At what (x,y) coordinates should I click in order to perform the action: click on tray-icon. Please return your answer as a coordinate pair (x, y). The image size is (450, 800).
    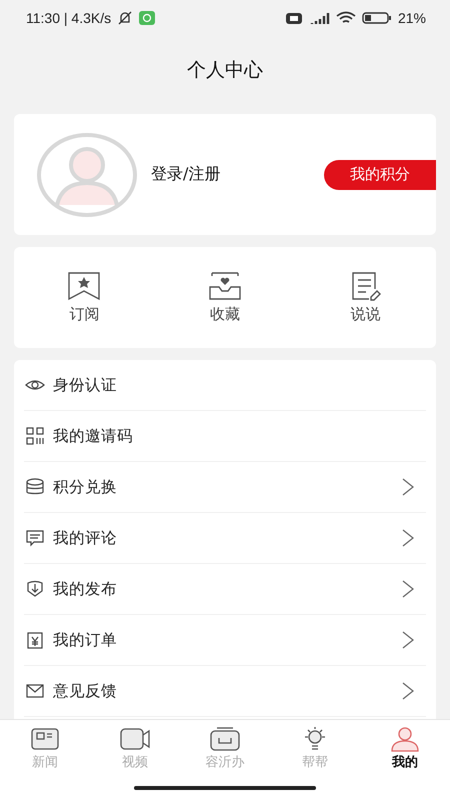
    Looking at the image, I should click on (225, 739).